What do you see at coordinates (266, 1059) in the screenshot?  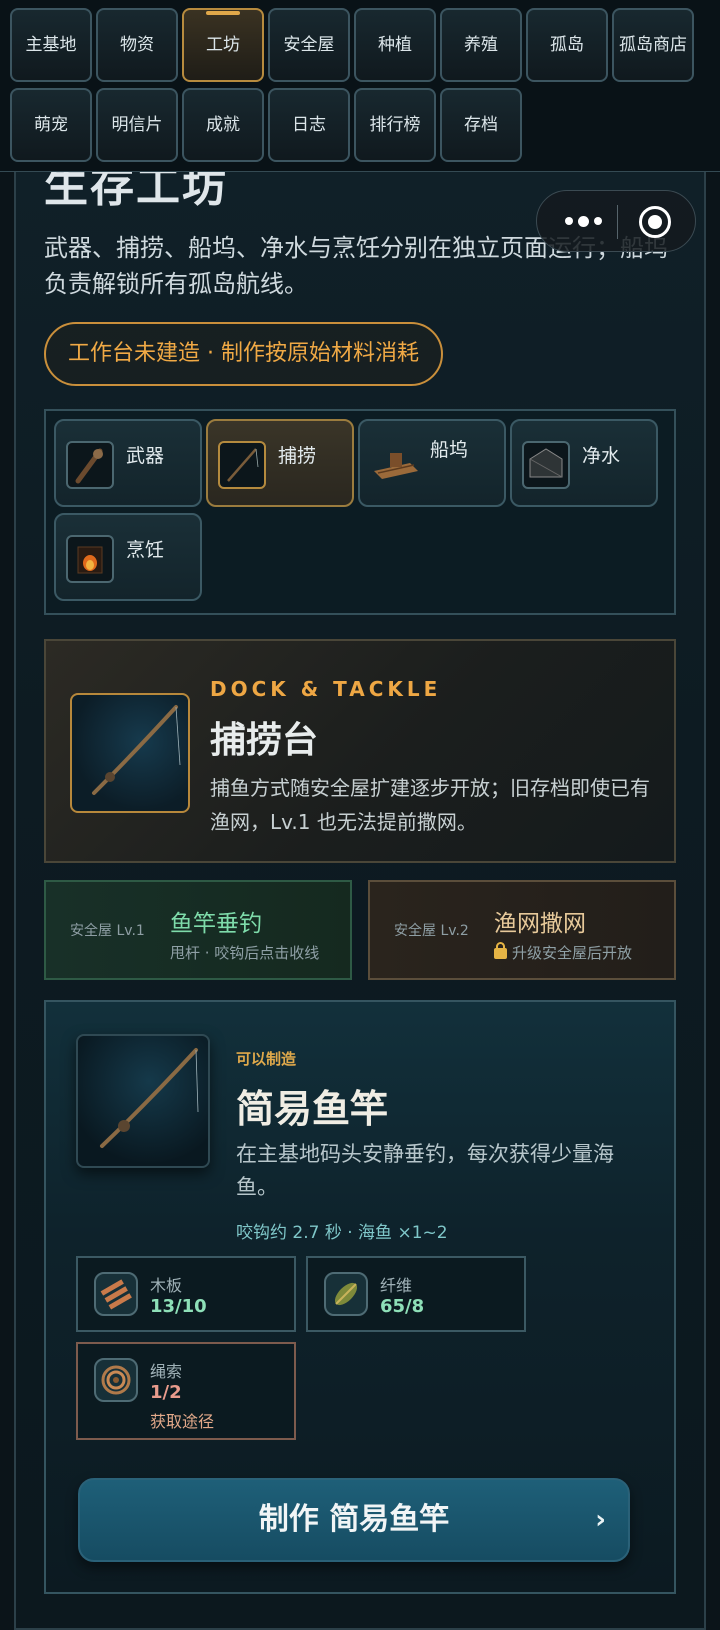 I see `recipe-status: 可以制造` at bounding box center [266, 1059].